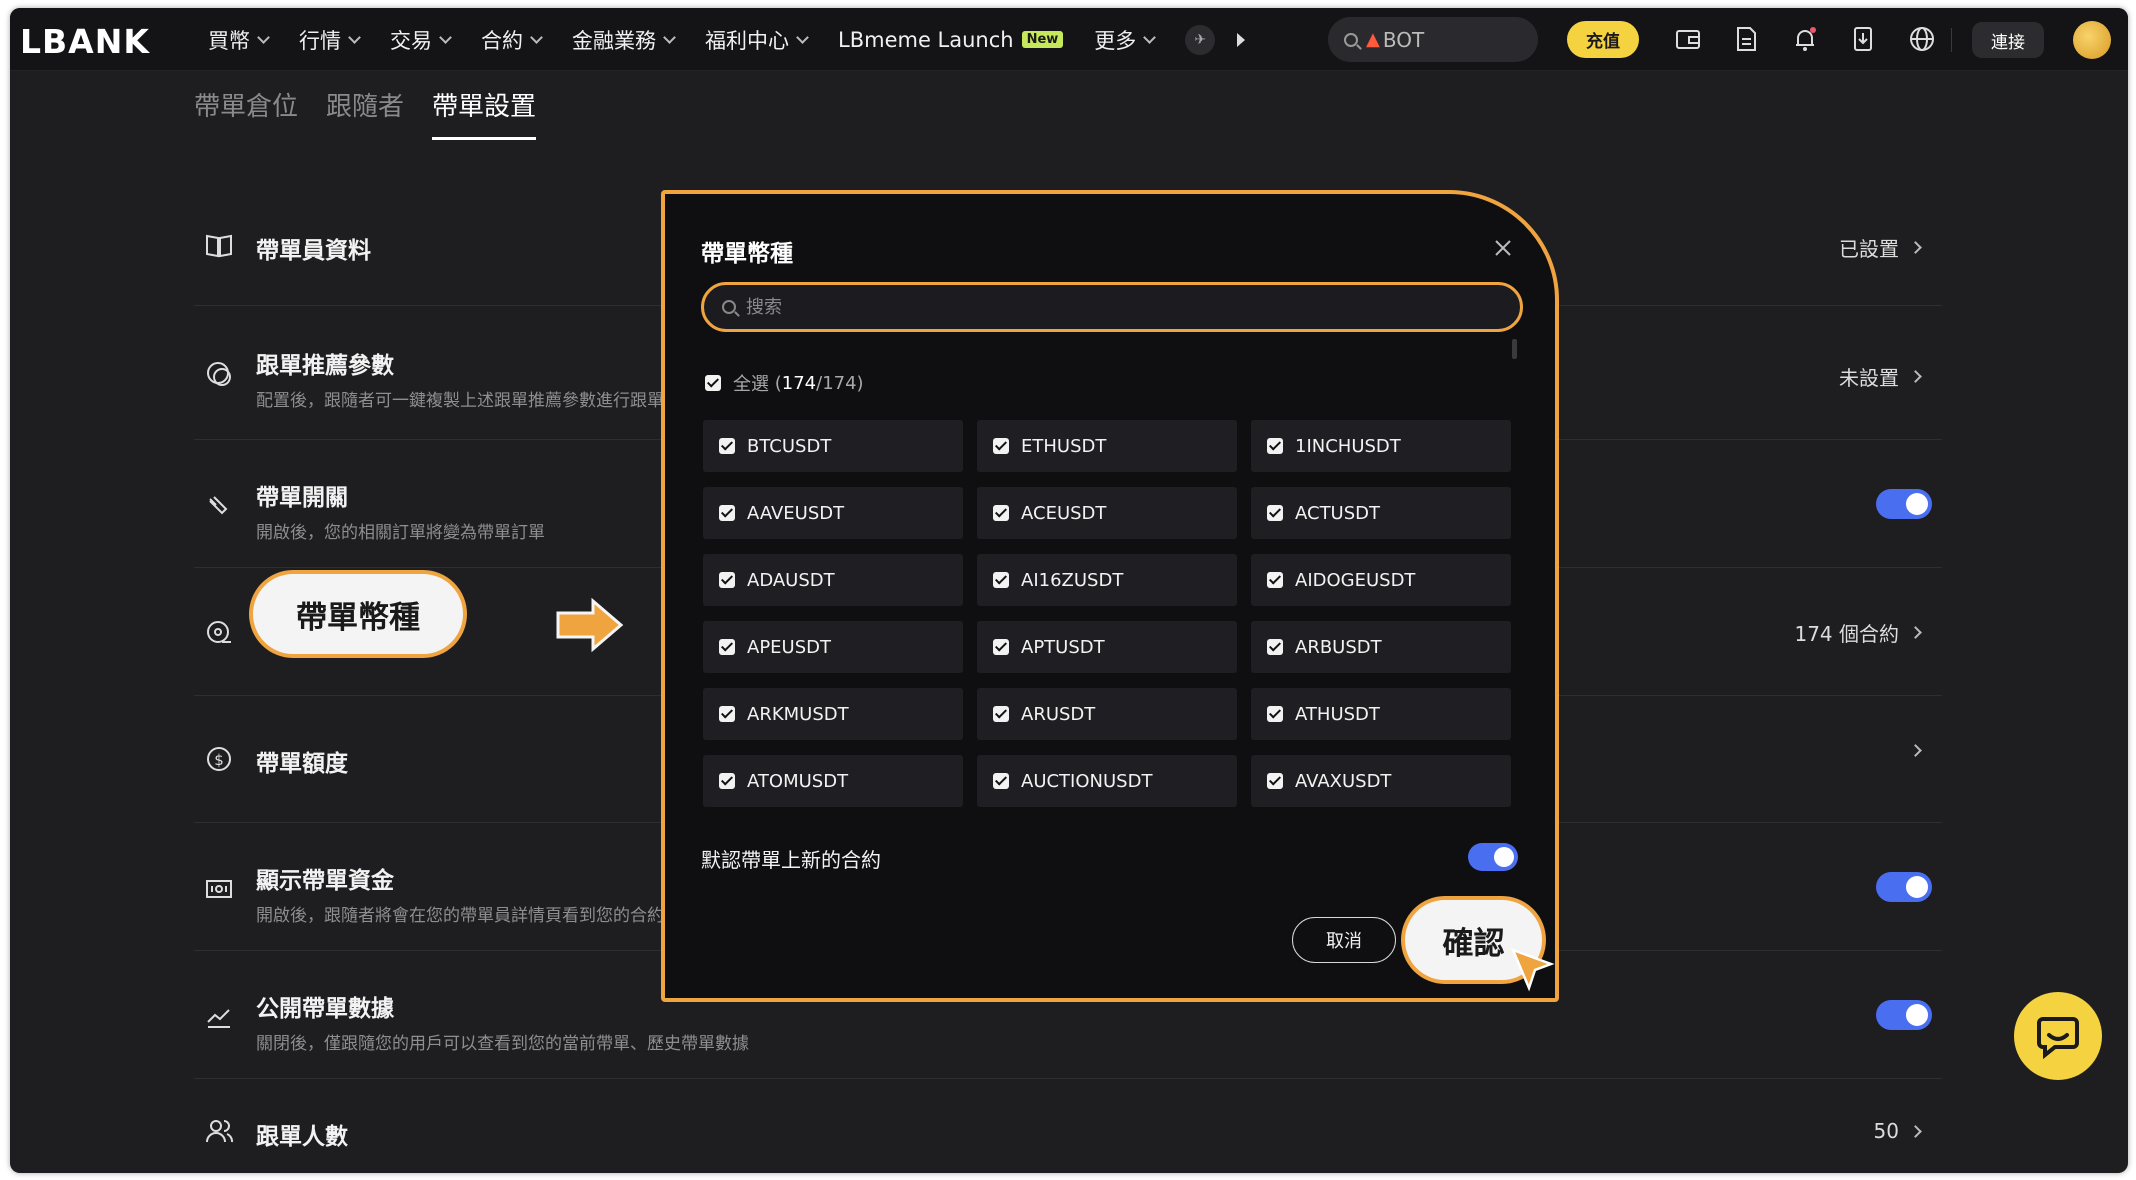  I want to click on coin-option: AIDOGEUSDT, so click(1381, 580).